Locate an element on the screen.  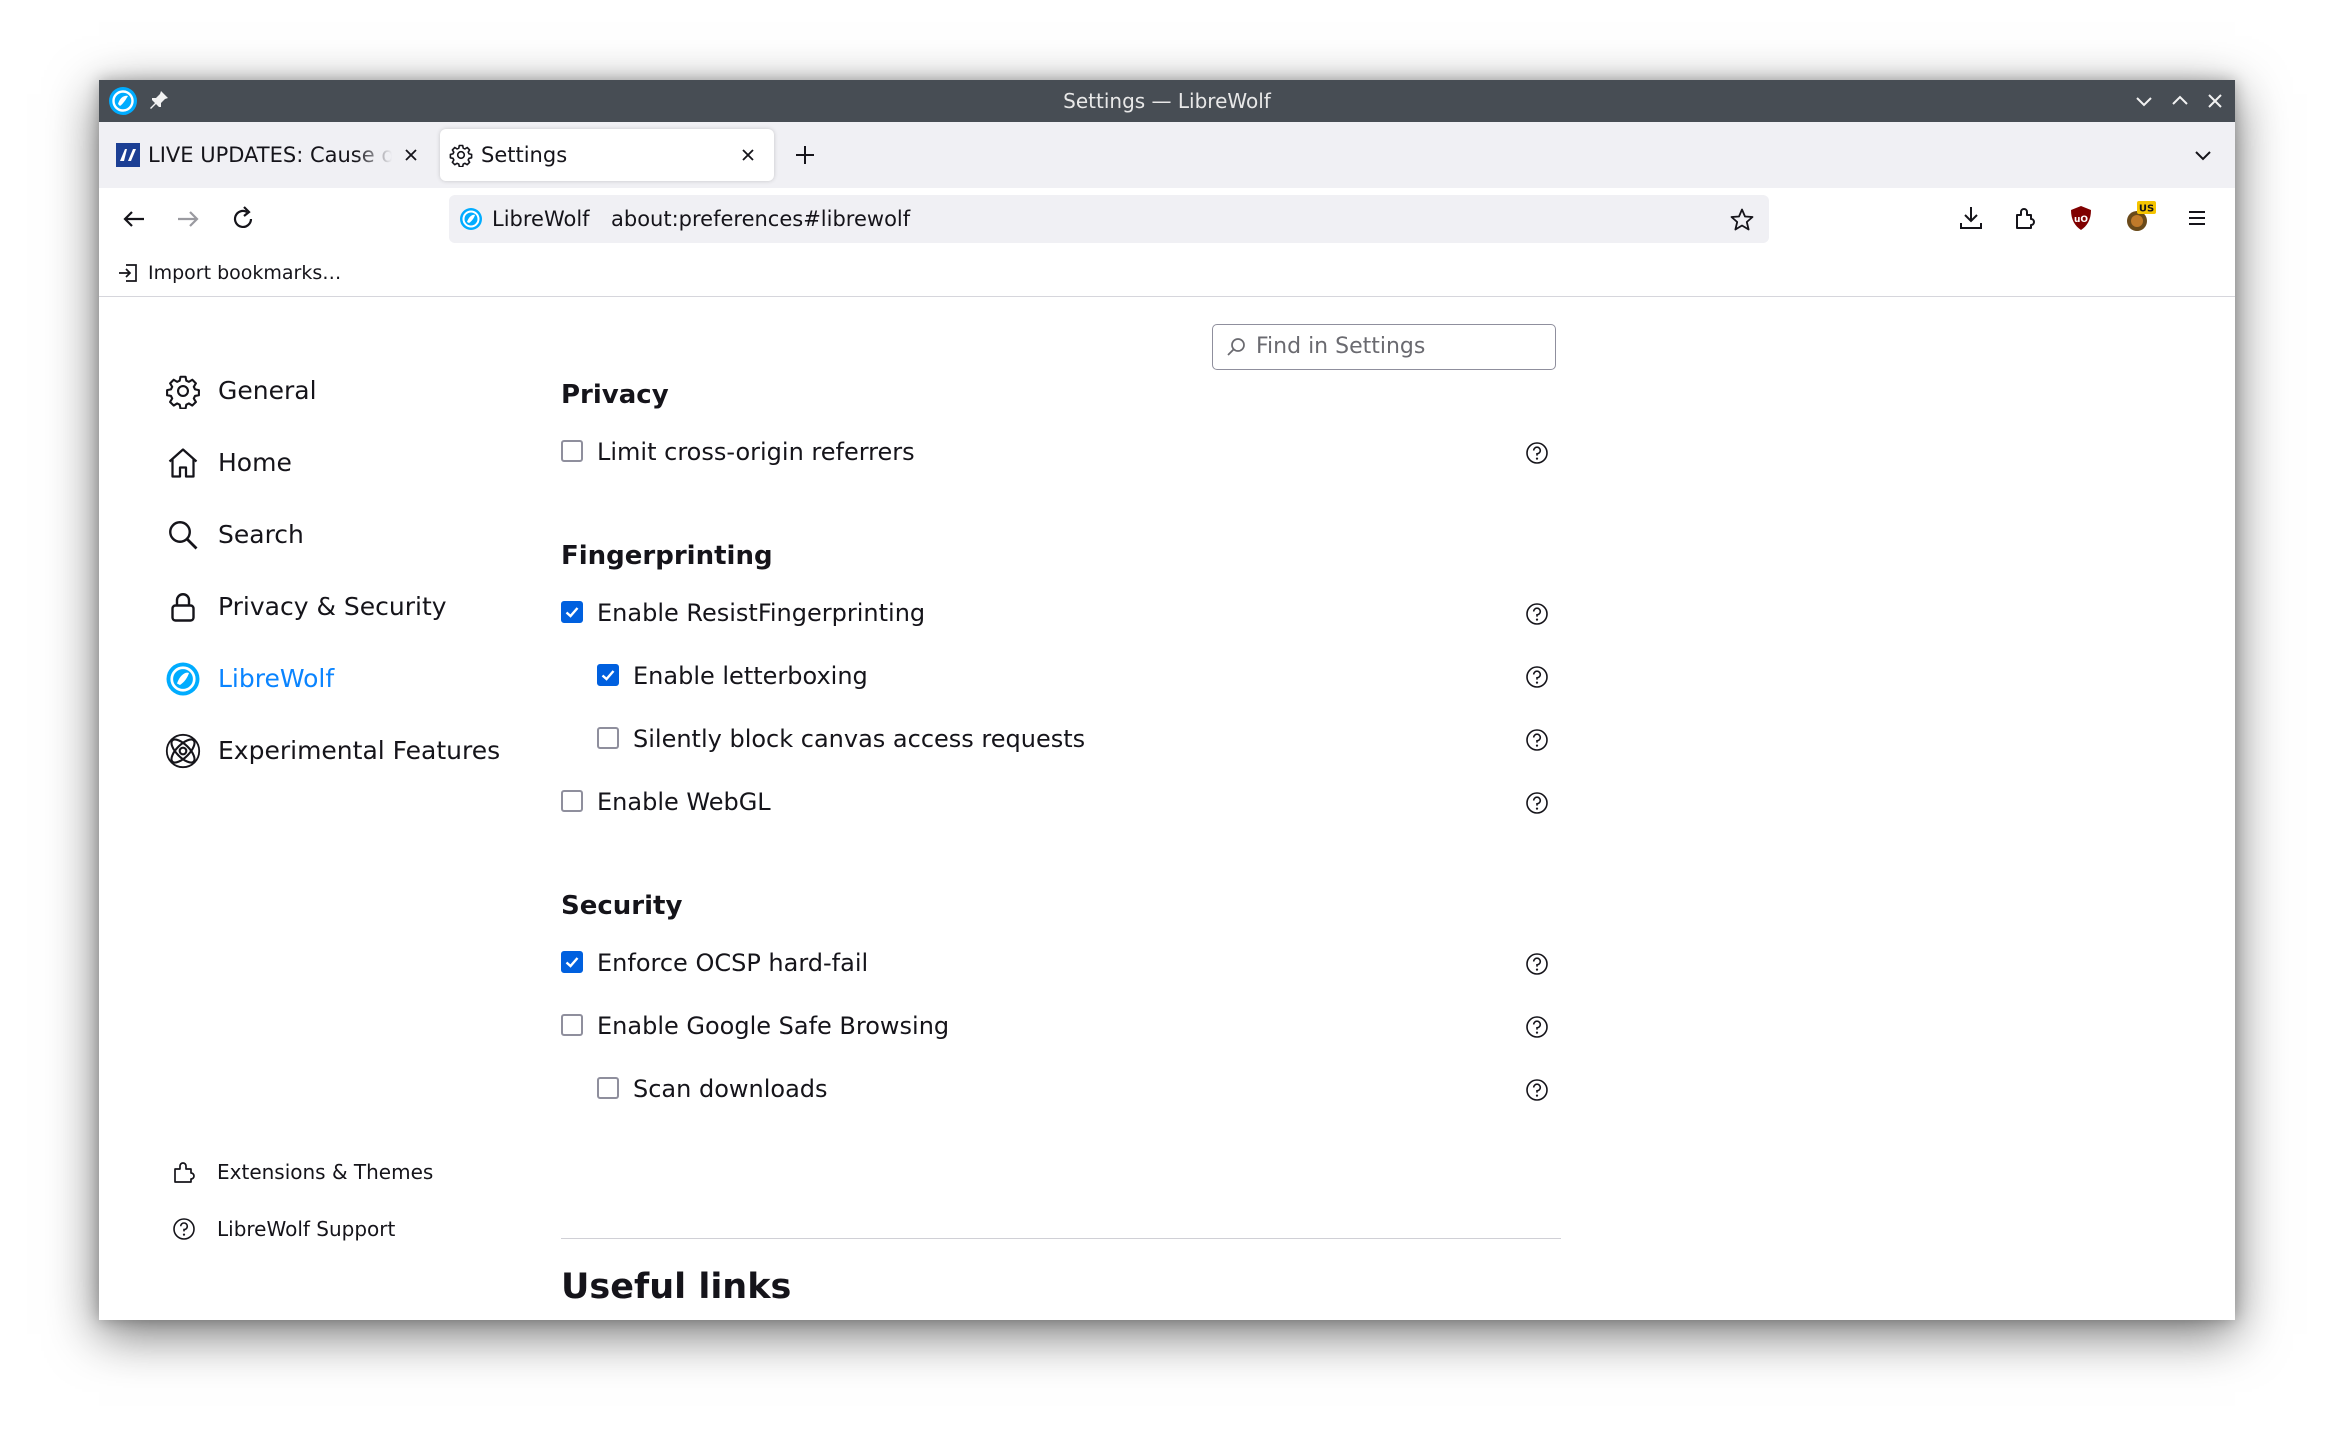
sidebar-item-librewolf: LibreWolf is located at coordinates (335, 677).